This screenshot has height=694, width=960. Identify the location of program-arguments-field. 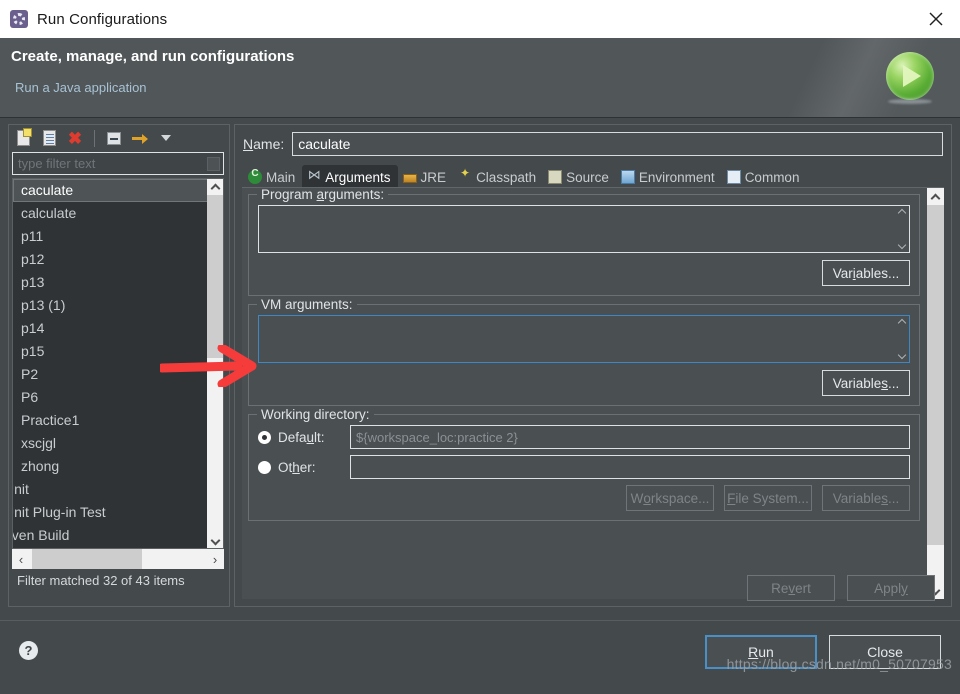
(584, 229).